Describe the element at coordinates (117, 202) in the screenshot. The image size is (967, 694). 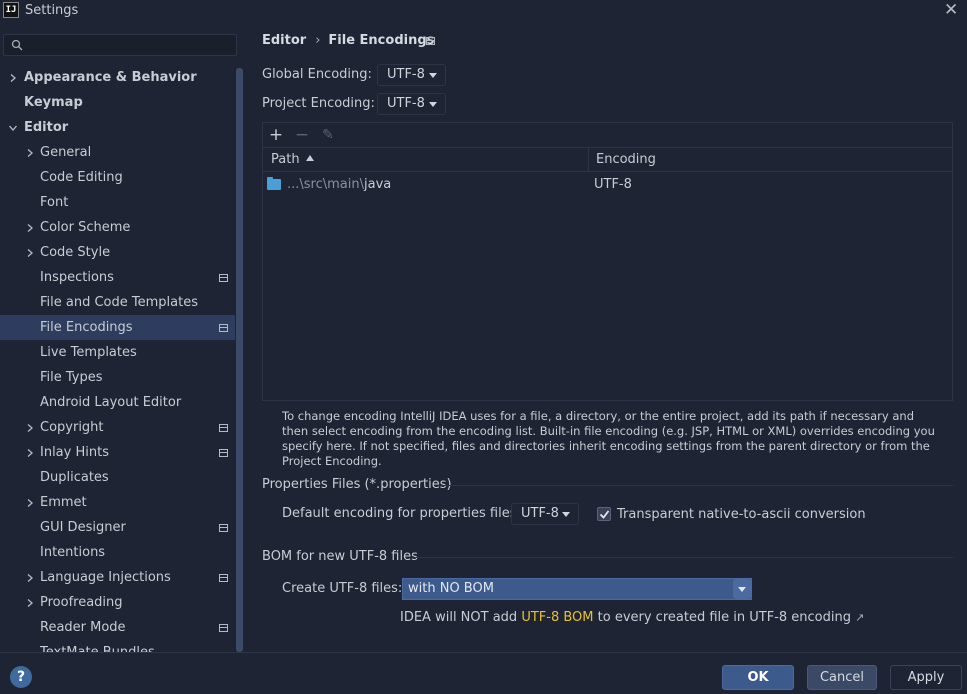
I see `sidebar-item-font: Font` at that location.